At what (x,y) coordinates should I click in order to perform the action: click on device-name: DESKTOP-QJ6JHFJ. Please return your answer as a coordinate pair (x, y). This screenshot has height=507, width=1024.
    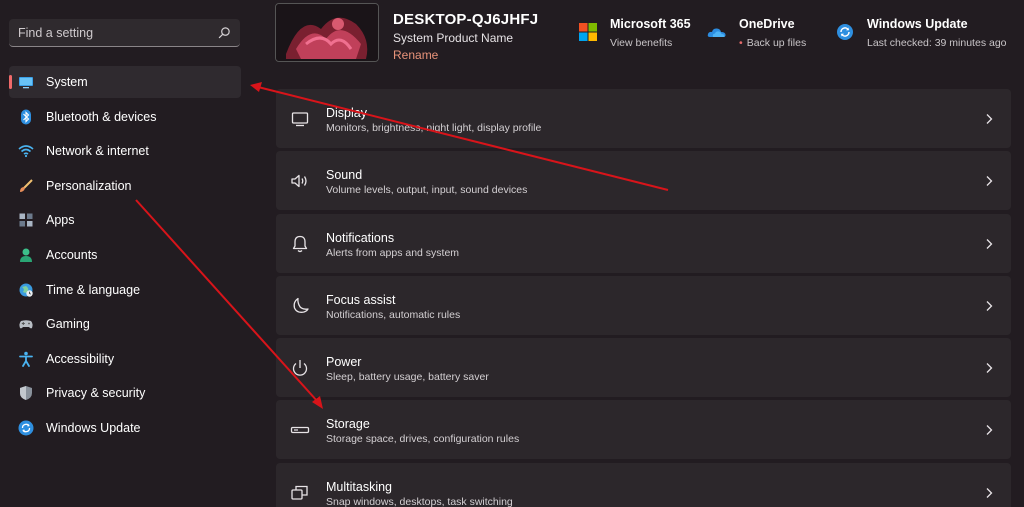
    Looking at the image, I should click on (466, 19).